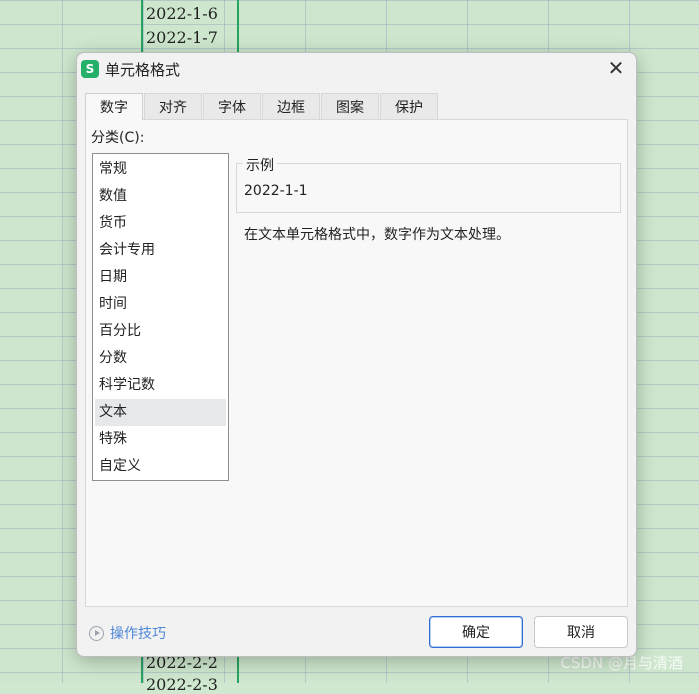 This screenshot has width=699, height=694. Describe the element at coordinates (182, 37) in the screenshot. I see `cell-value: 2022-1-7` at that location.